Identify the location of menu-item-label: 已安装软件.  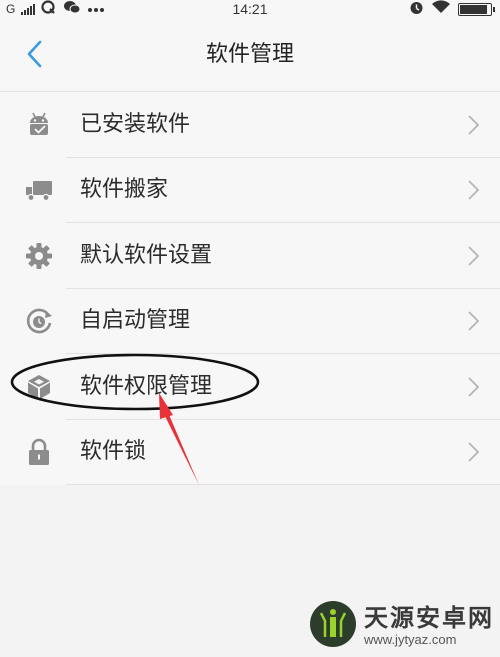
(135, 124).